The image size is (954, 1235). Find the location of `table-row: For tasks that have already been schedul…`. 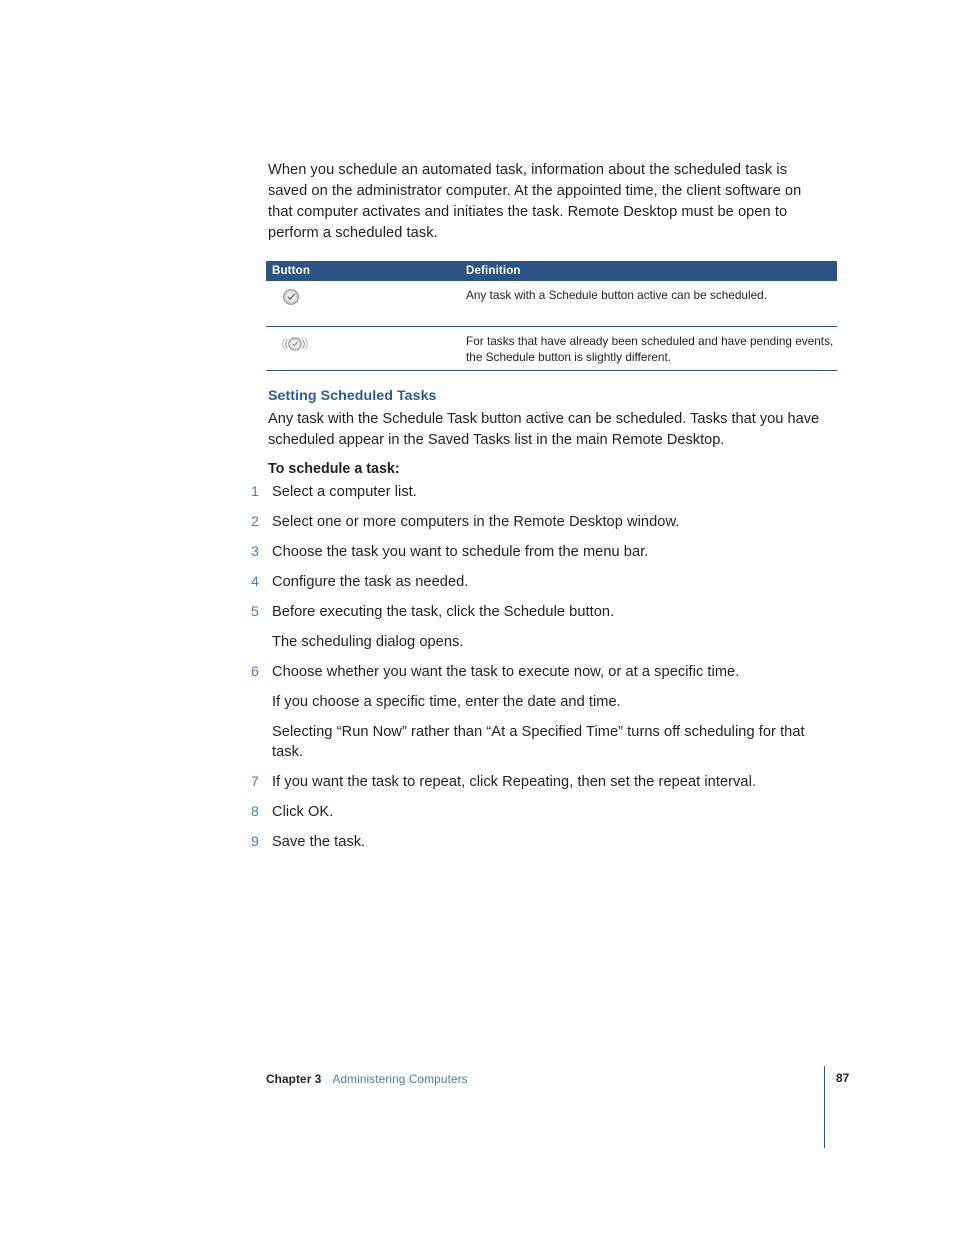

table-row: For tasks that have already been schedul… is located at coordinates (551, 348).